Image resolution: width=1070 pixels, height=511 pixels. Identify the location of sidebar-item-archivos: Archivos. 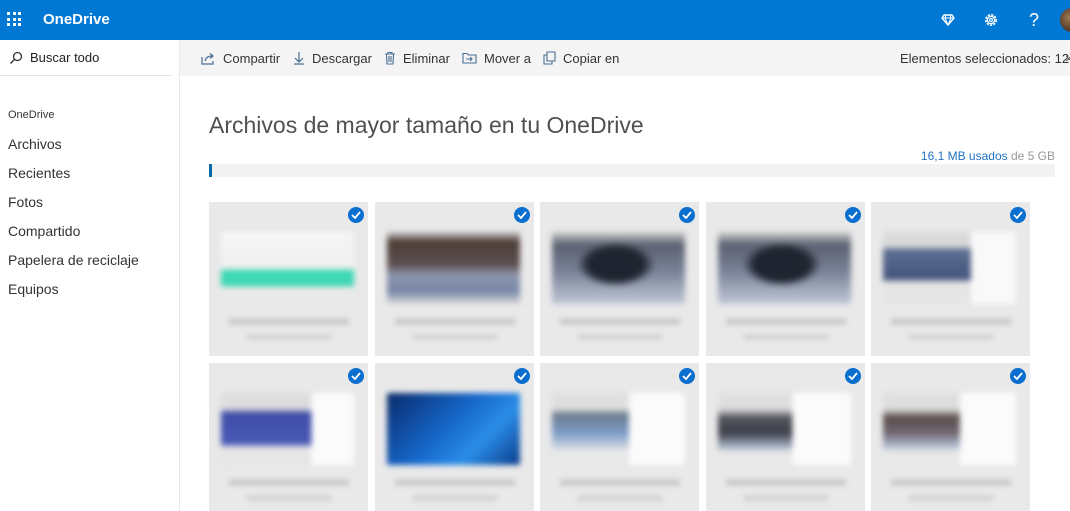
(89, 148).